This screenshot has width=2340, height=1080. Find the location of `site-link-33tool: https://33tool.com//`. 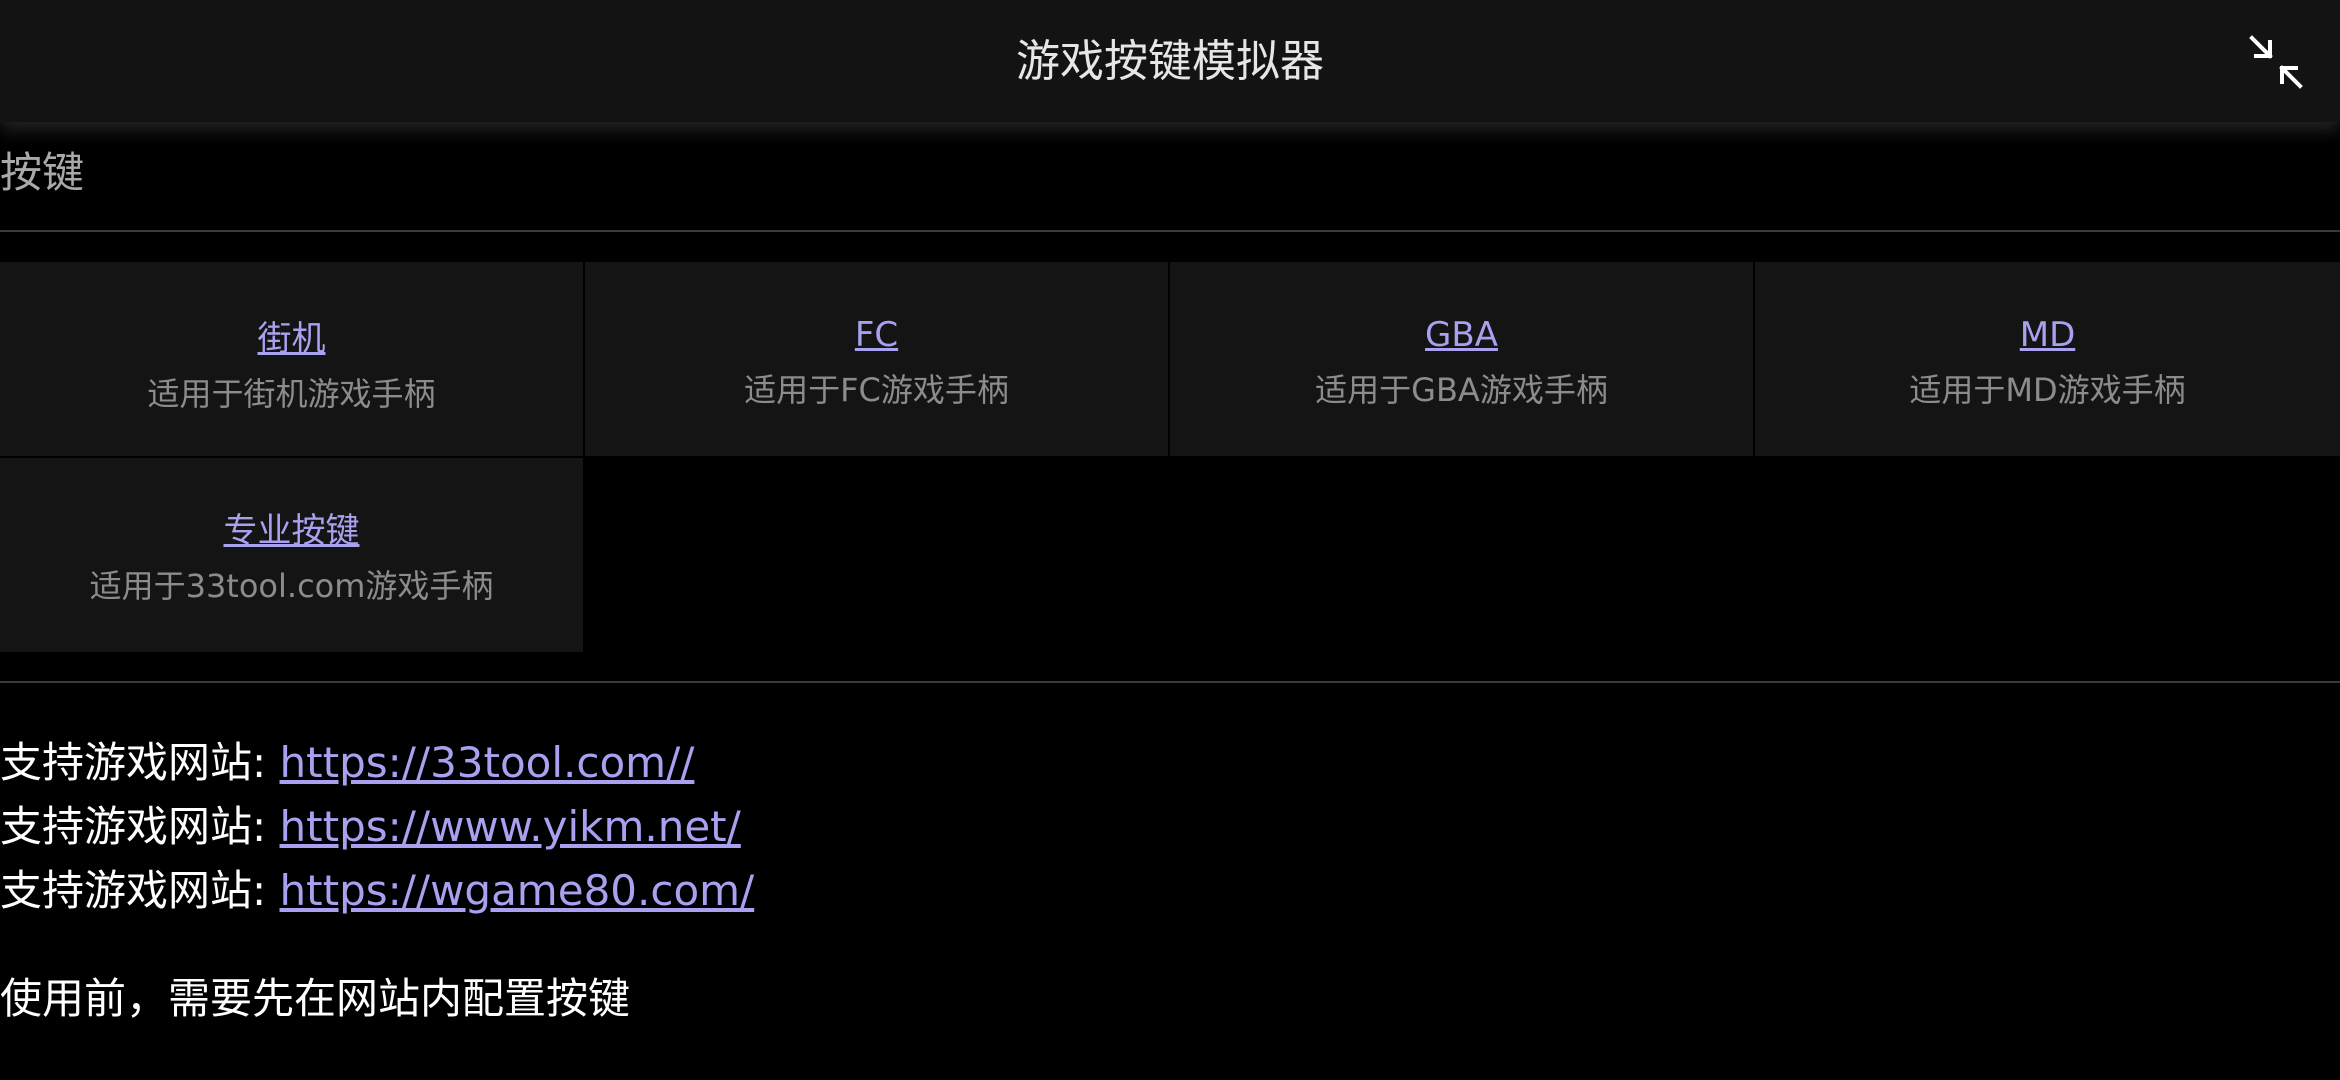

site-link-33tool: https://33tool.com// is located at coordinates (487, 762).